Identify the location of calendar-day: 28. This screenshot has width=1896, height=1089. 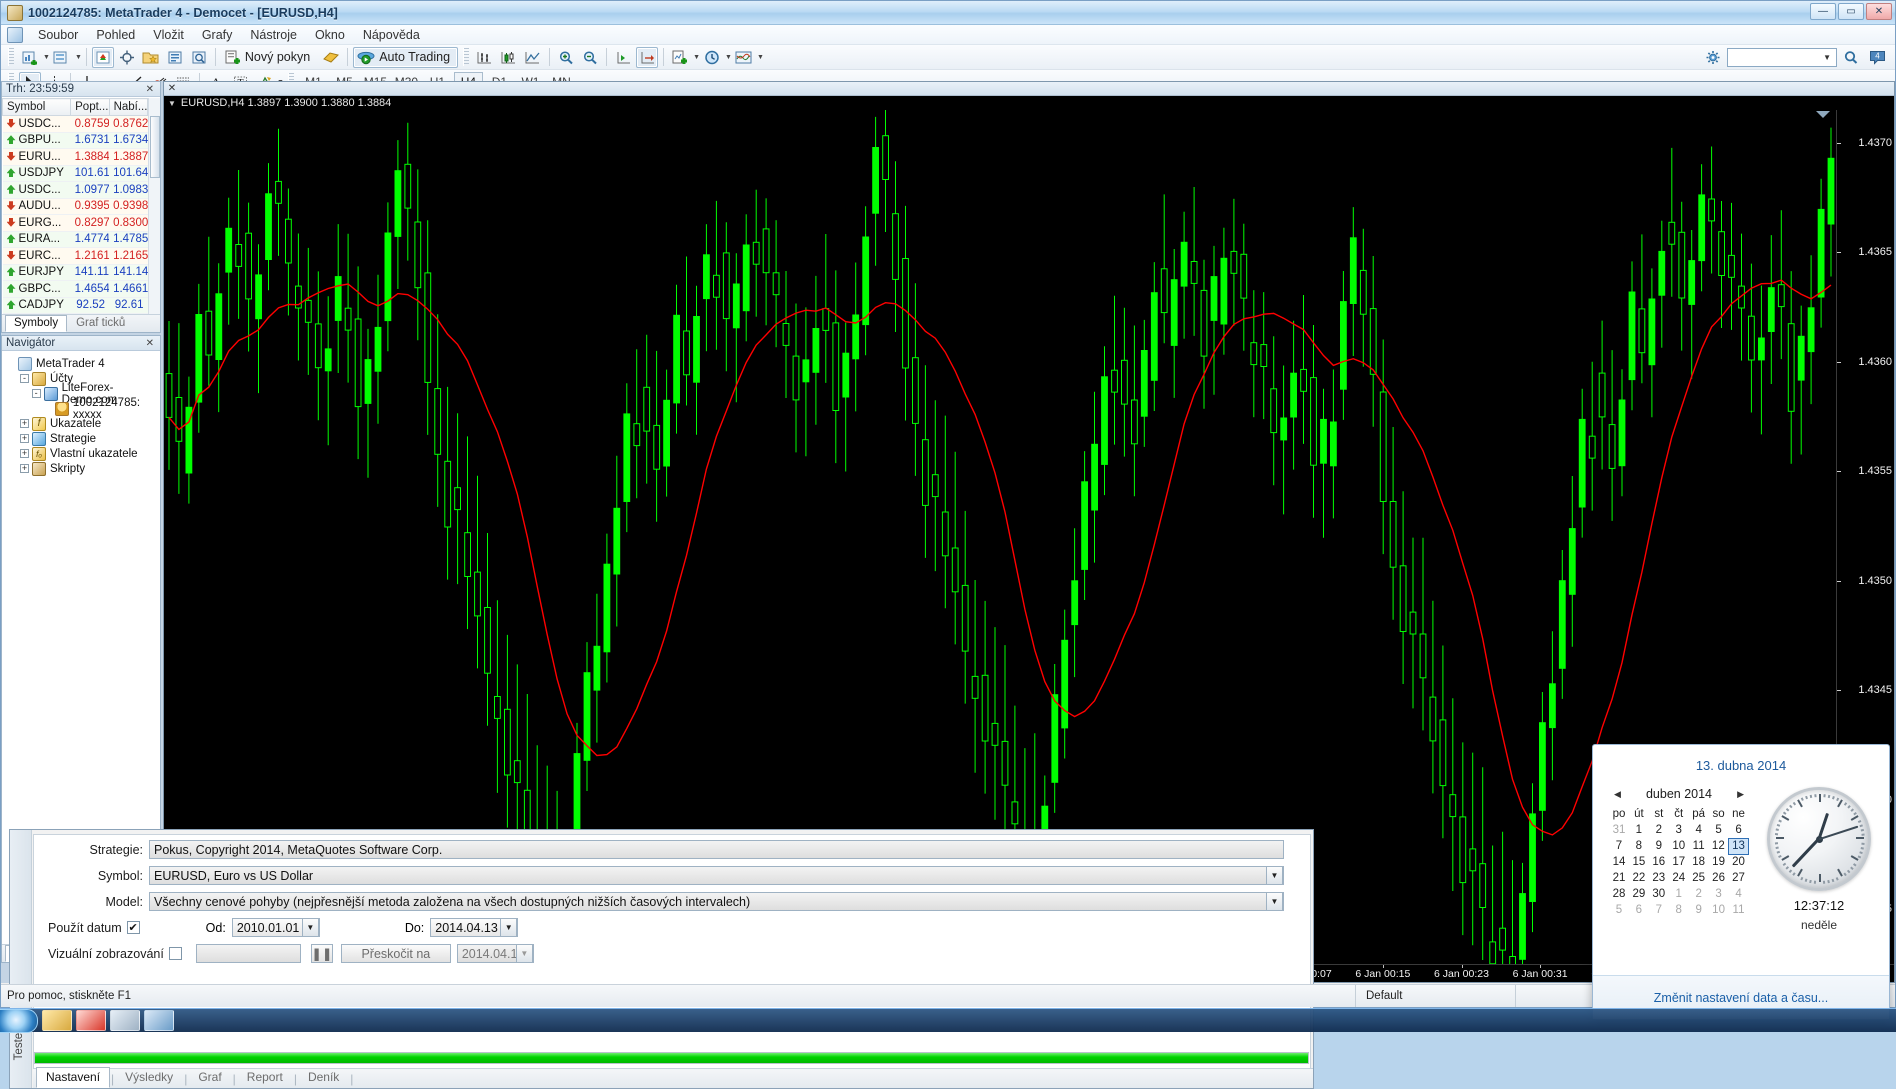
(1619, 894).